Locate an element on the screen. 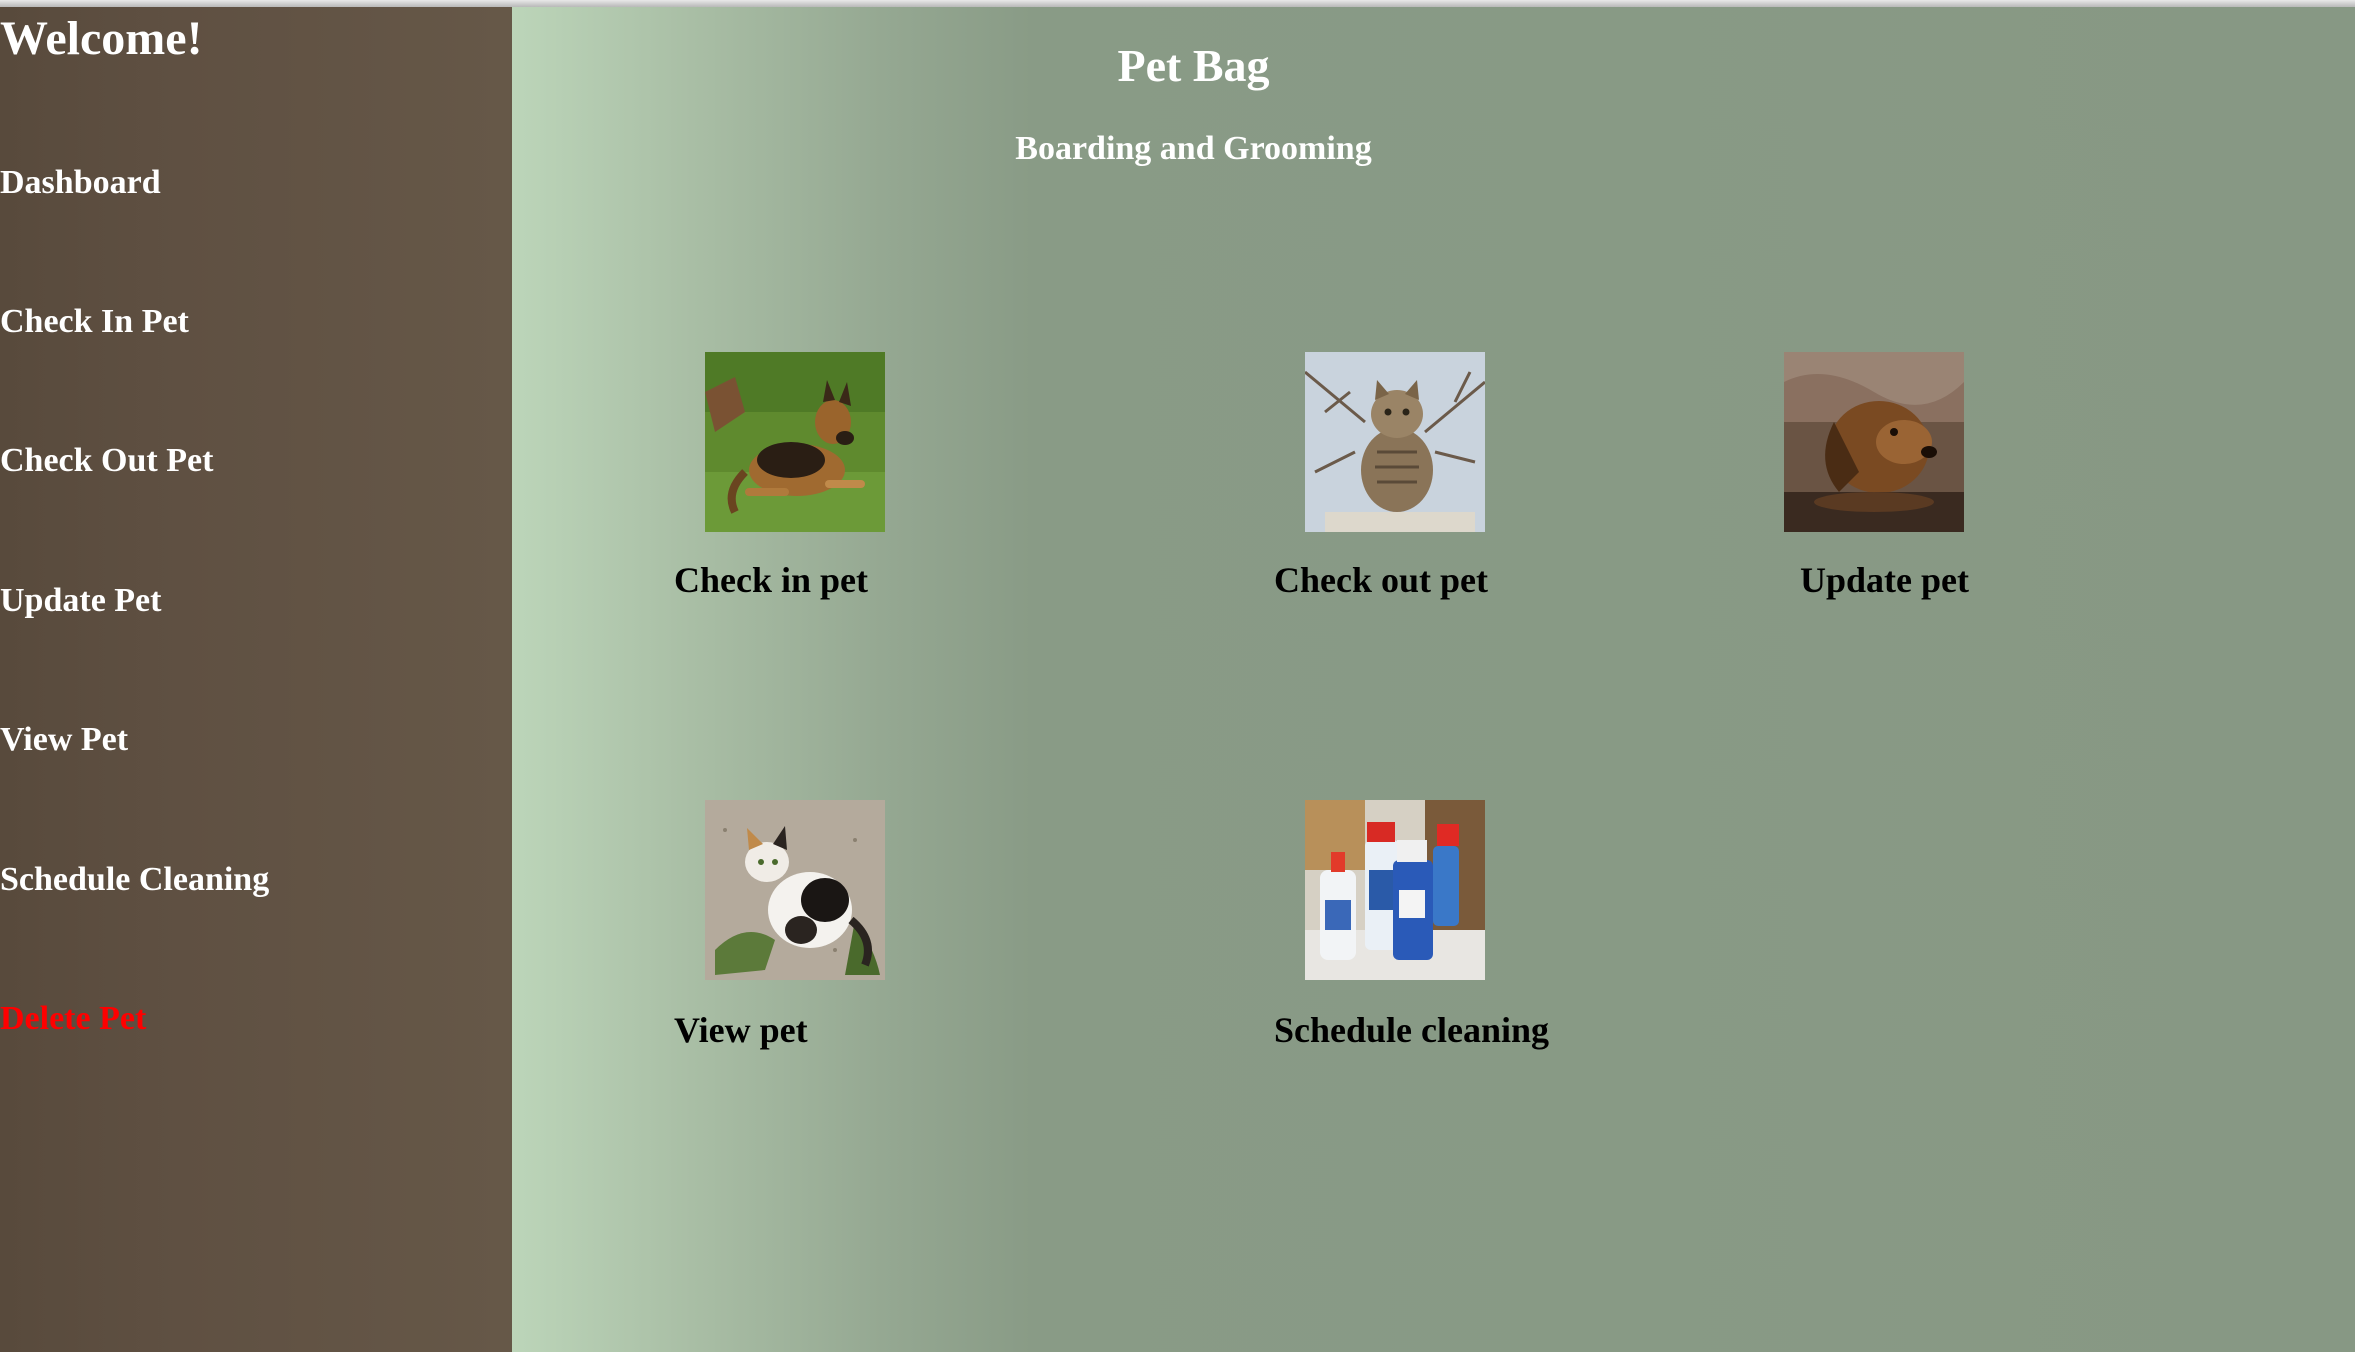 This screenshot has height=1352, width=2355. tile-label: Schedule cleaning is located at coordinates (1411, 1030).